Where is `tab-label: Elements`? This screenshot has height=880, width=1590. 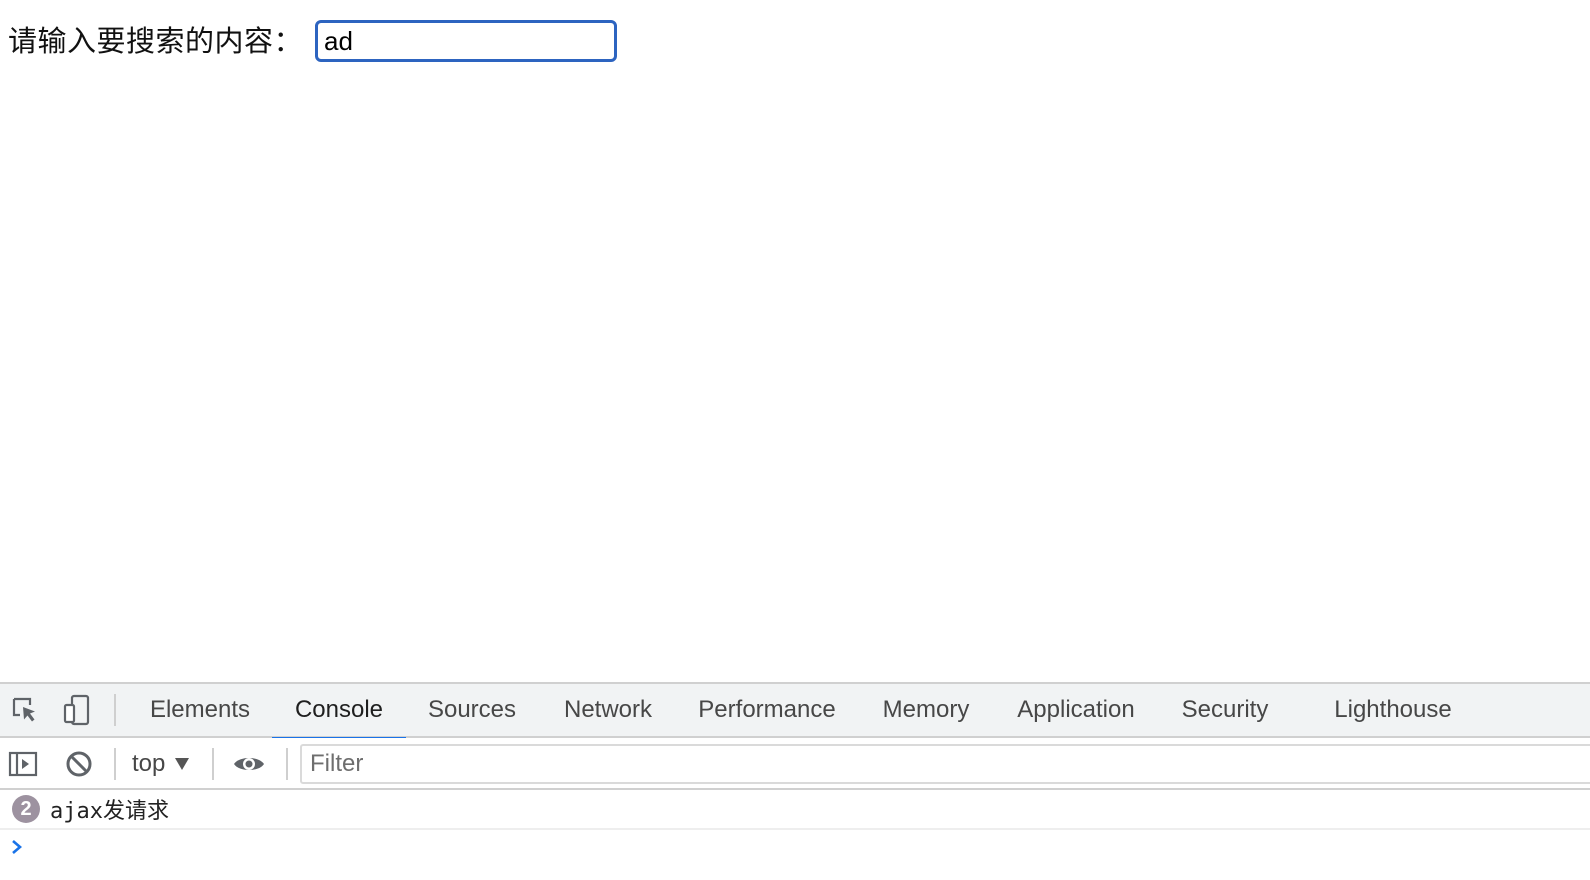 tab-label: Elements is located at coordinates (200, 709).